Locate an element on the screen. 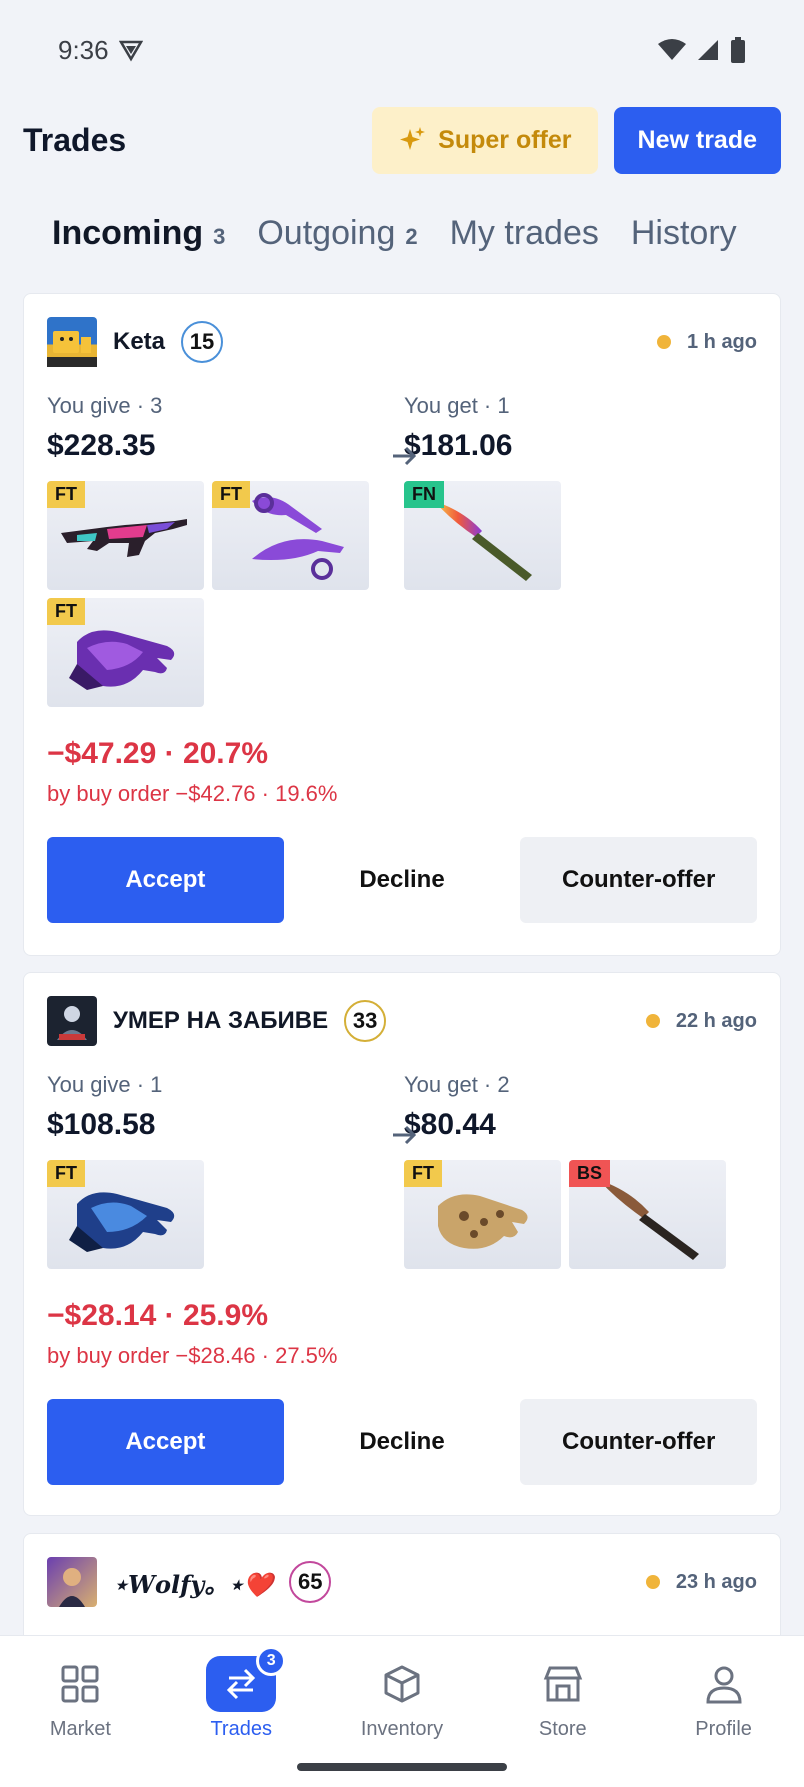  get-label: You get · 2 is located at coordinates (457, 1084).